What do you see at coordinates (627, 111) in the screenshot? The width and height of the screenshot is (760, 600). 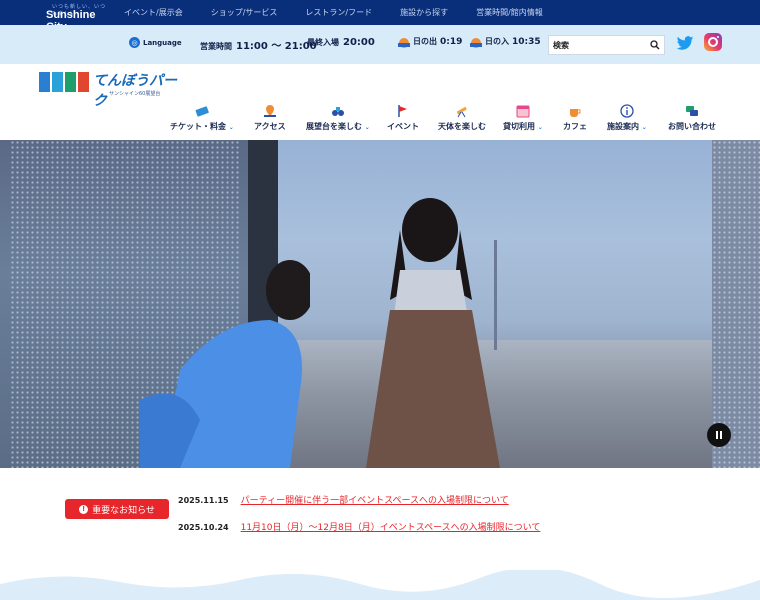 I see `info-icon` at bounding box center [627, 111].